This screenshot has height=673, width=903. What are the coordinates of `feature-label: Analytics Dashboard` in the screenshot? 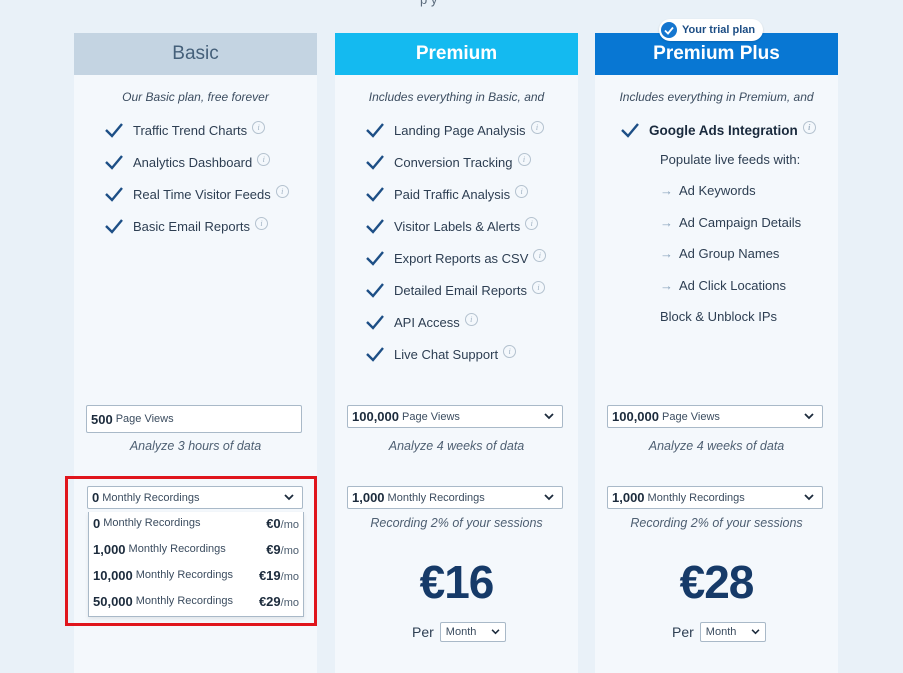 It's located at (193, 162).